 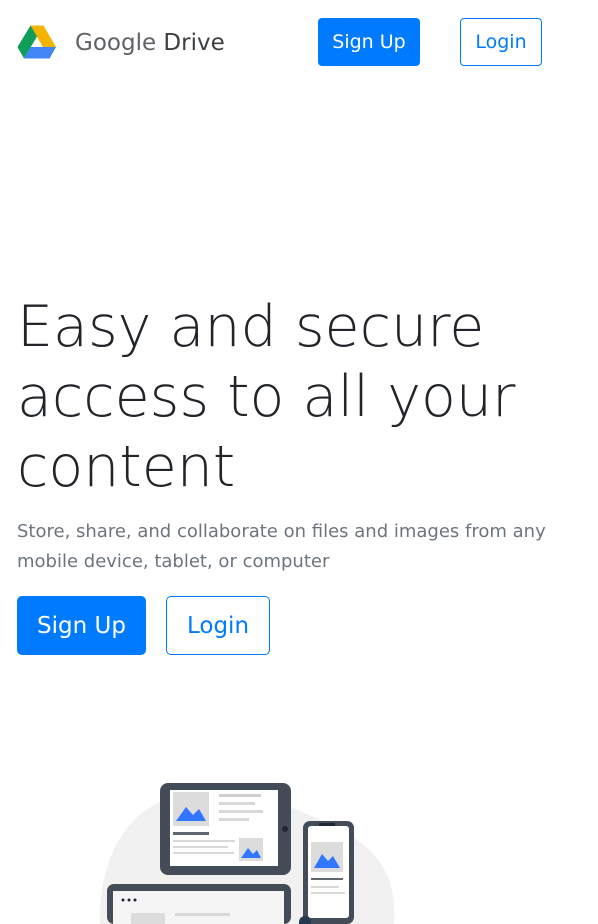 What do you see at coordinates (501, 42) in the screenshot?
I see `header-login-button: Login` at bounding box center [501, 42].